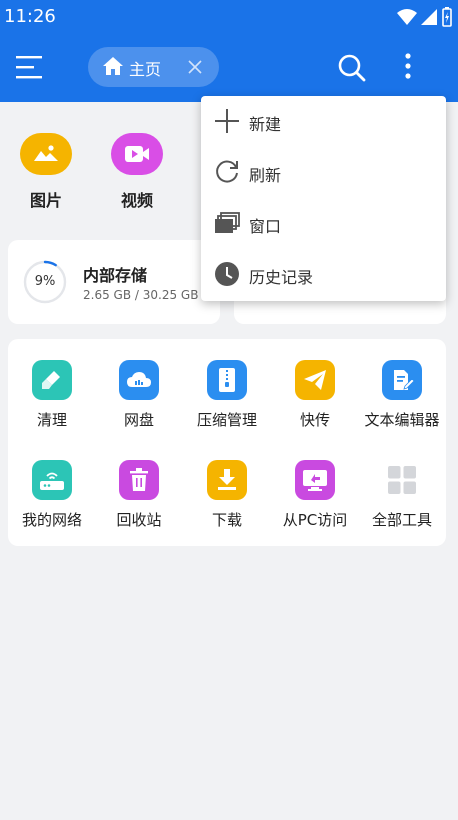  Describe the element at coordinates (138, 420) in the screenshot. I see `tool-label: 网盘` at that location.